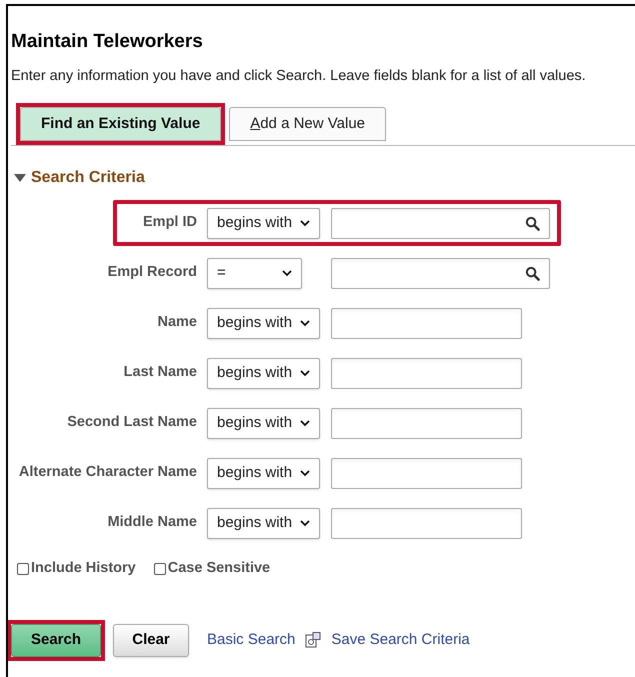 The image size is (635, 677). What do you see at coordinates (313, 640) in the screenshot?
I see `document-icon` at bounding box center [313, 640].